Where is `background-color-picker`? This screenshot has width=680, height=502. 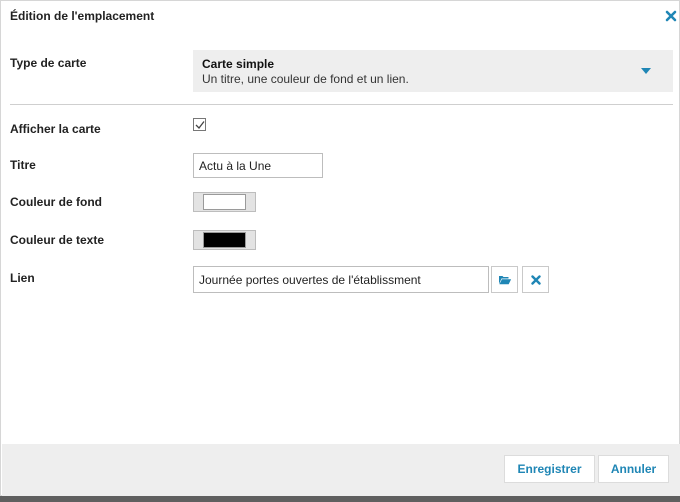 background-color-picker is located at coordinates (224, 202).